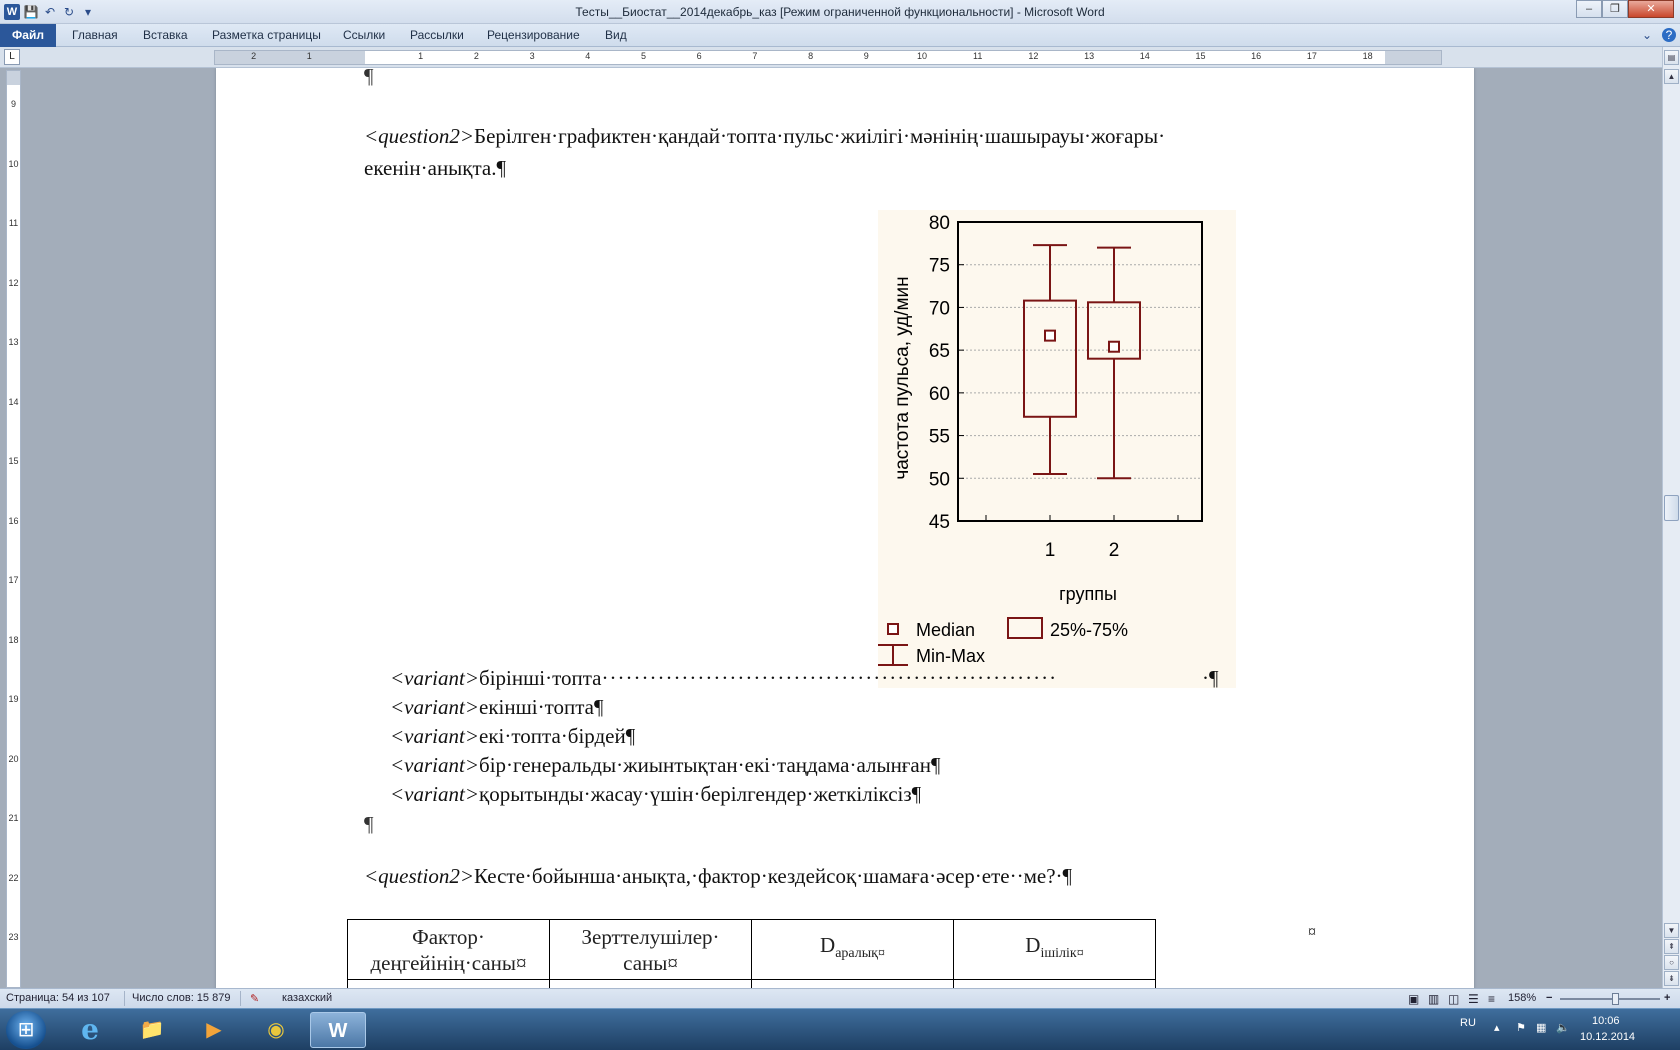  What do you see at coordinates (152, 1030) in the screenshot?
I see `file-explorer-icon: 📁` at bounding box center [152, 1030].